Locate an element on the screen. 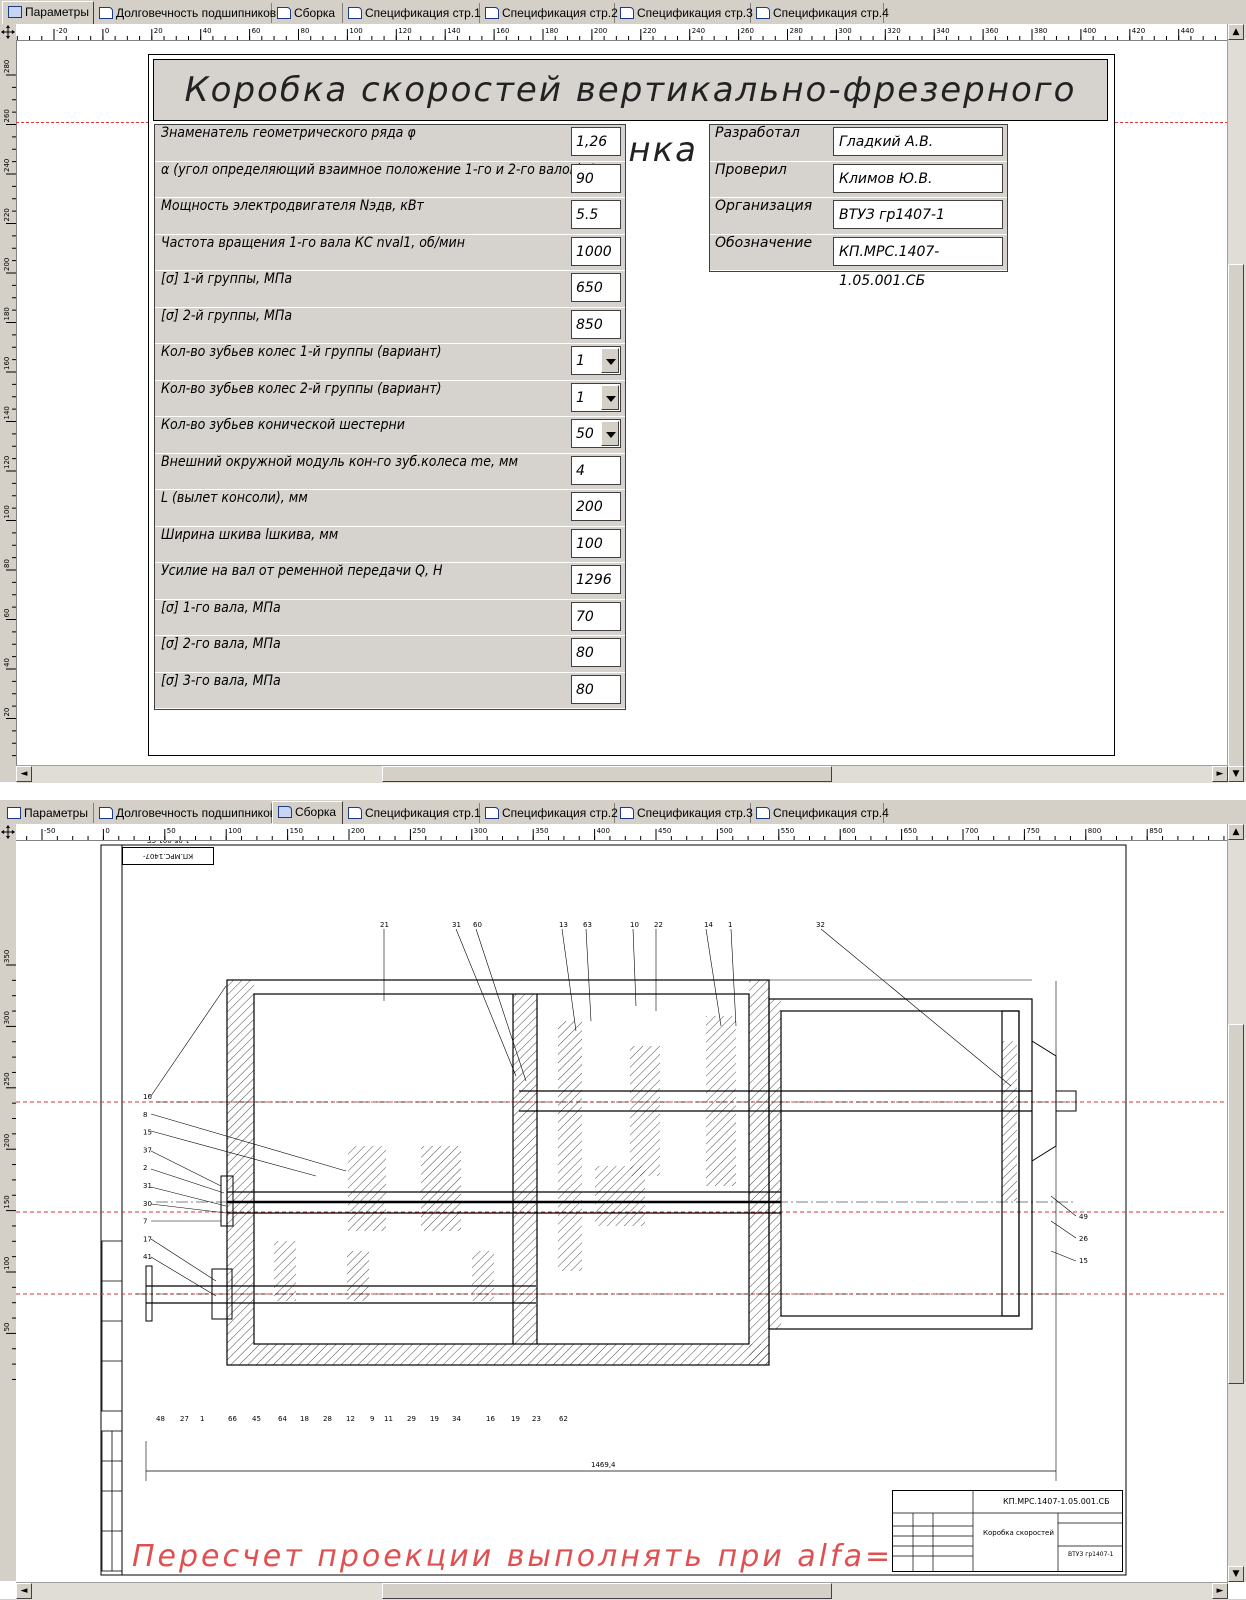 The image size is (1246, 1600). ruler-label: 80 is located at coordinates (7, 563).